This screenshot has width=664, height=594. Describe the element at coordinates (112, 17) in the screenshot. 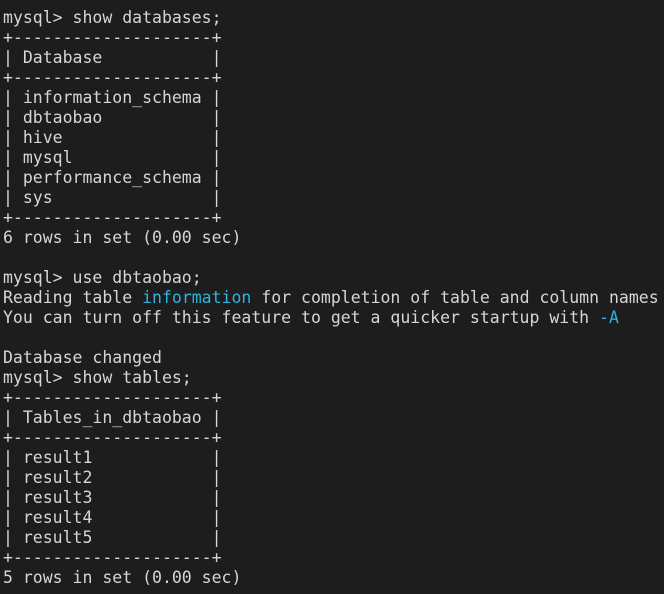

I see `terminal-line: mysql> show databases;` at that location.